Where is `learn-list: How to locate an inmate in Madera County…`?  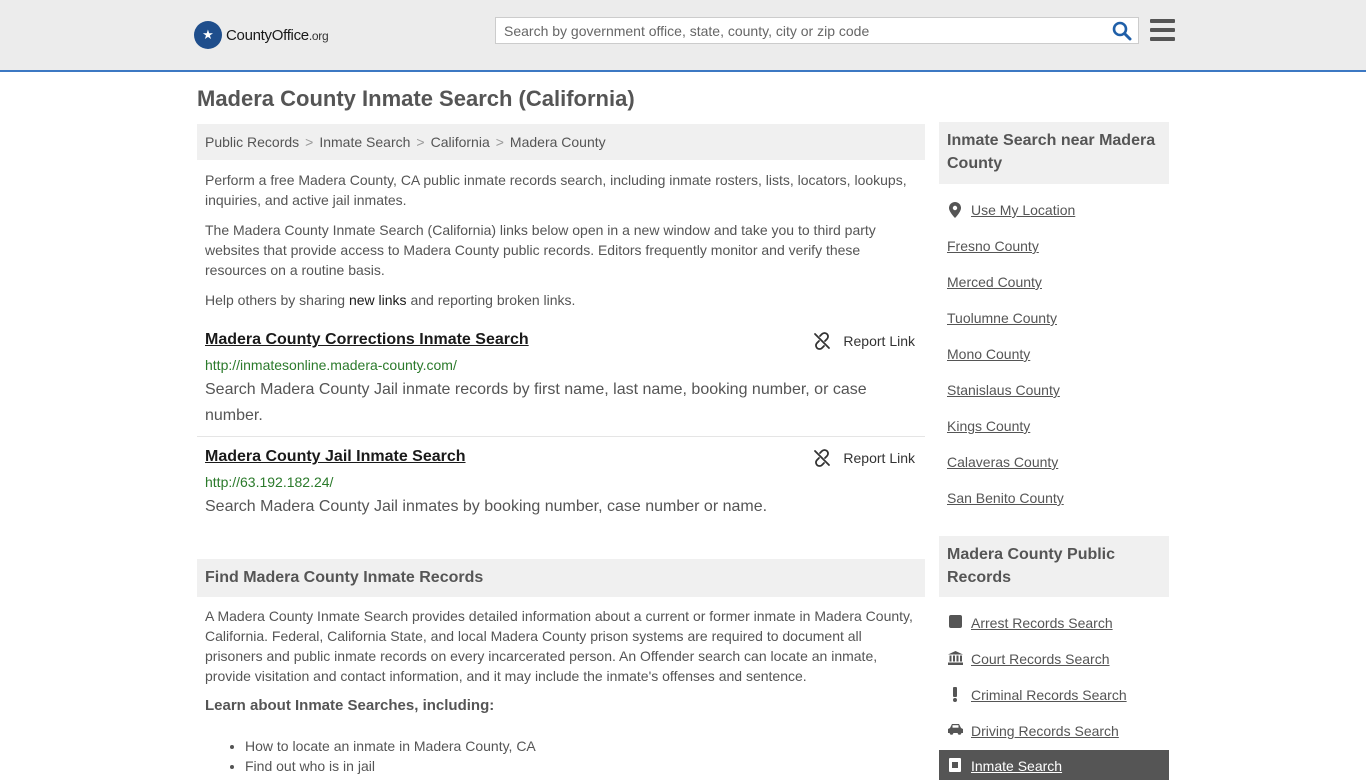
learn-list: How to locate an inmate in Madera County… is located at coordinates (381, 756).